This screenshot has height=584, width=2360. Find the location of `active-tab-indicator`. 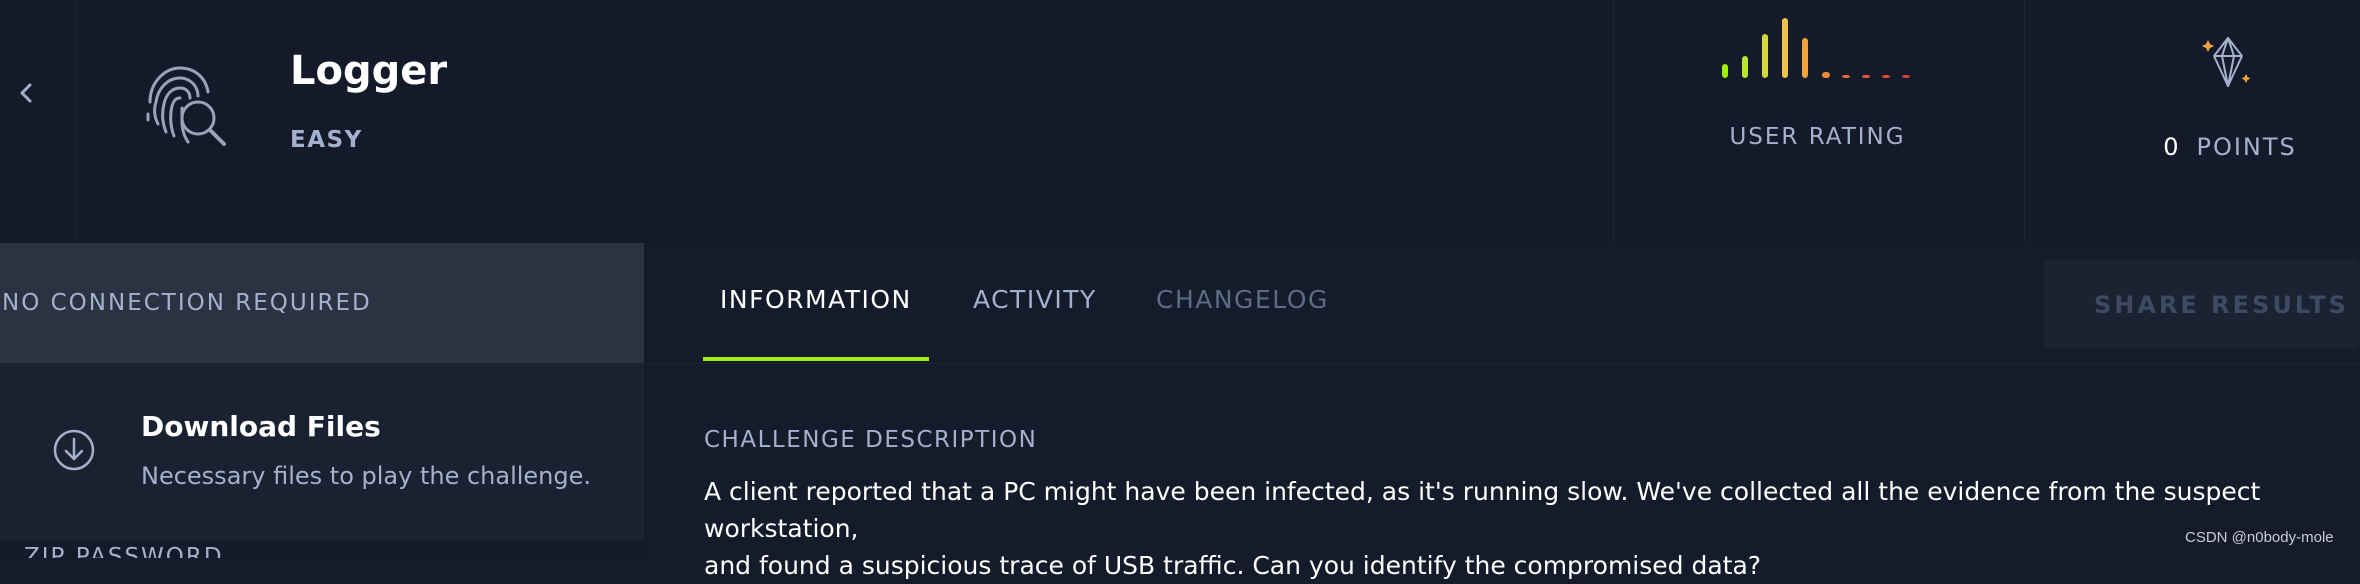

active-tab-indicator is located at coordinates (816, 359).